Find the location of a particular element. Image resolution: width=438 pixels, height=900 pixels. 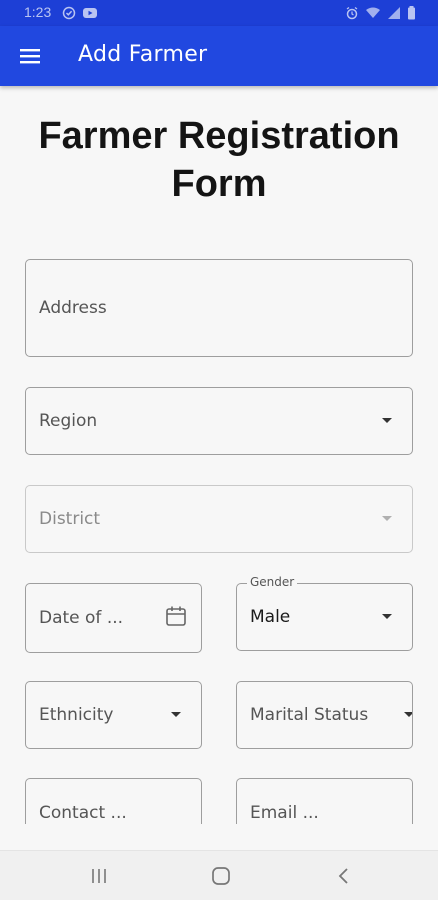

gender-dropdown: Gender Male is located at coordinates (324, 613).